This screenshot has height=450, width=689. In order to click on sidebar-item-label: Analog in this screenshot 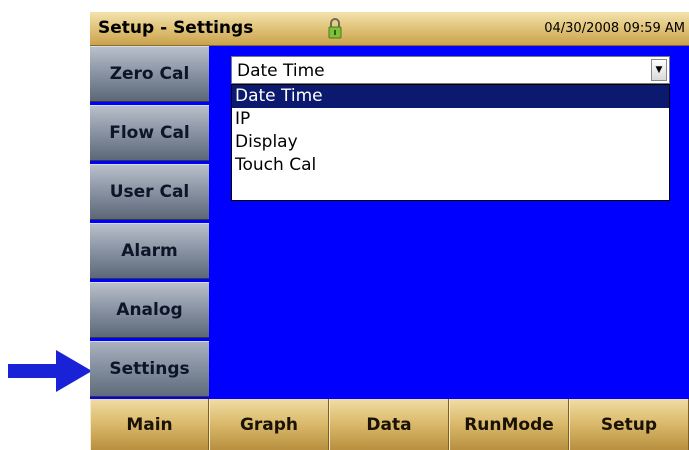, I will do `click(149, 310)`.